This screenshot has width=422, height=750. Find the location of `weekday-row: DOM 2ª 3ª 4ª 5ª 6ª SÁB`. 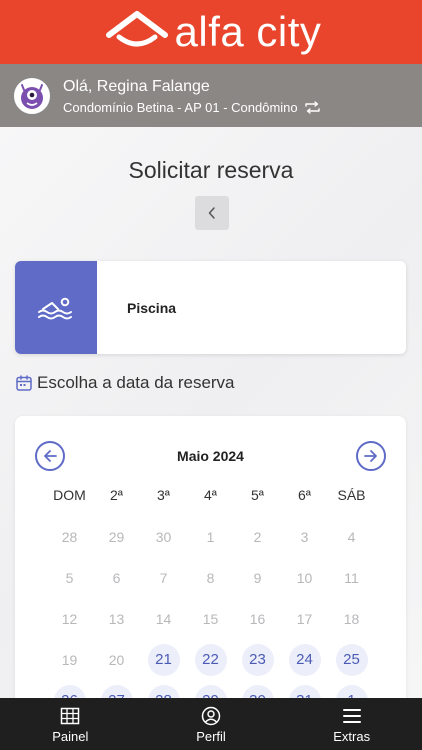

weekday-row: DOM 2ª 3ª 4ª 5ª 6ª SÁB is located at coordinates (210, 495).